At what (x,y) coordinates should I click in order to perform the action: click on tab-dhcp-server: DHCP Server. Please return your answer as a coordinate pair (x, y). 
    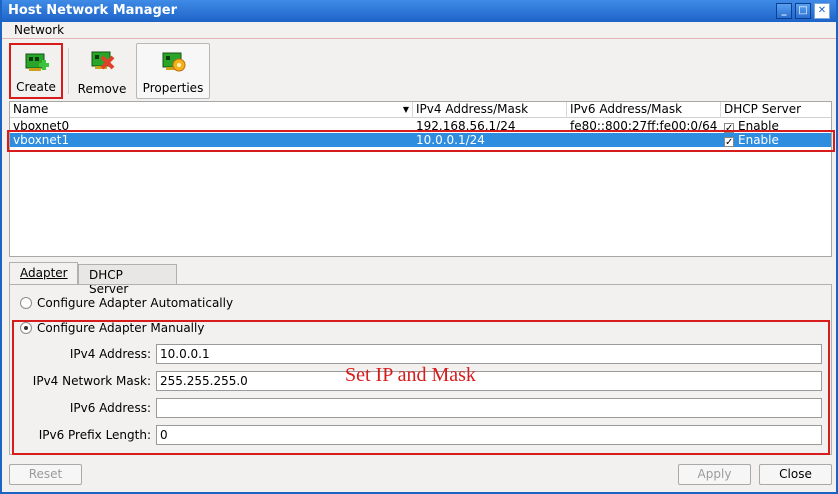
    Looking at the image, I should click on (127, 280).